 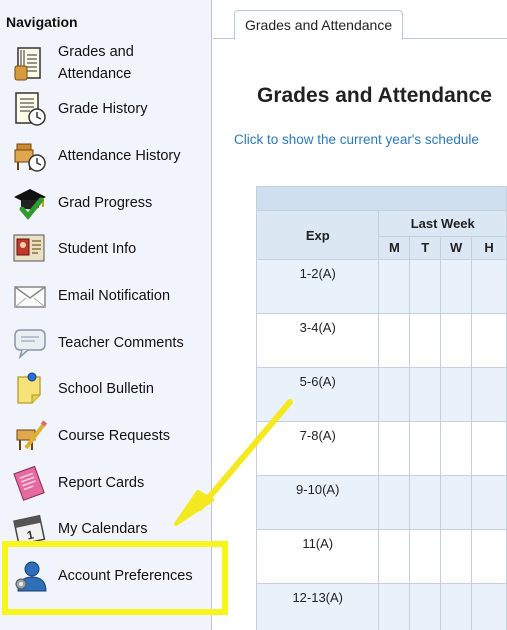 What do you see at coordinates (489, 248) in the screenshot?
I see `day-header: H` at bounding box center [489, 248].